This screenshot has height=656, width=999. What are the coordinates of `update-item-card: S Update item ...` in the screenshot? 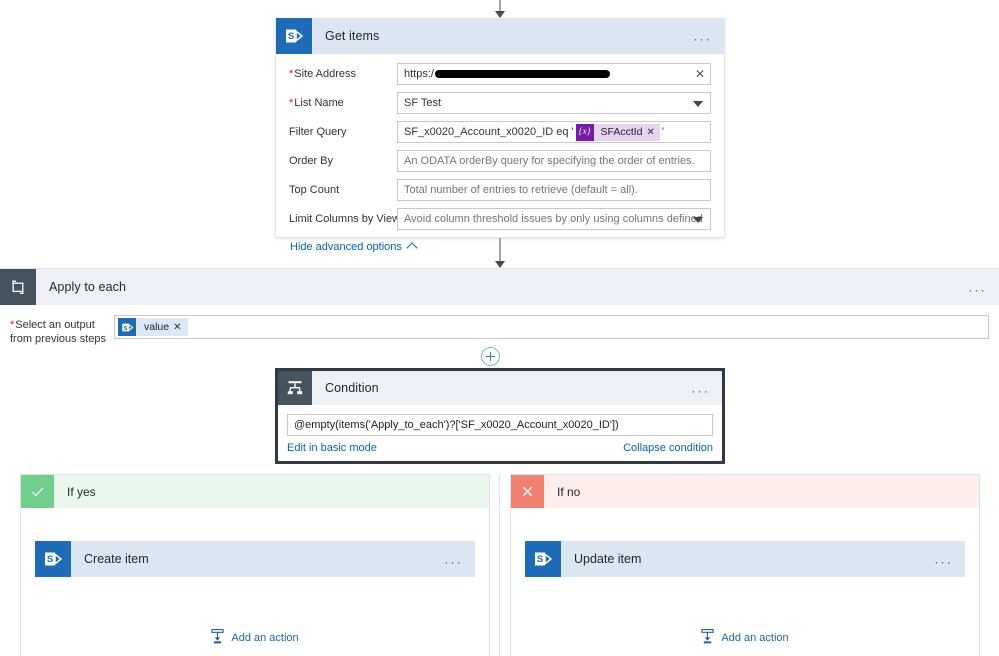 It's located at (745, 559).